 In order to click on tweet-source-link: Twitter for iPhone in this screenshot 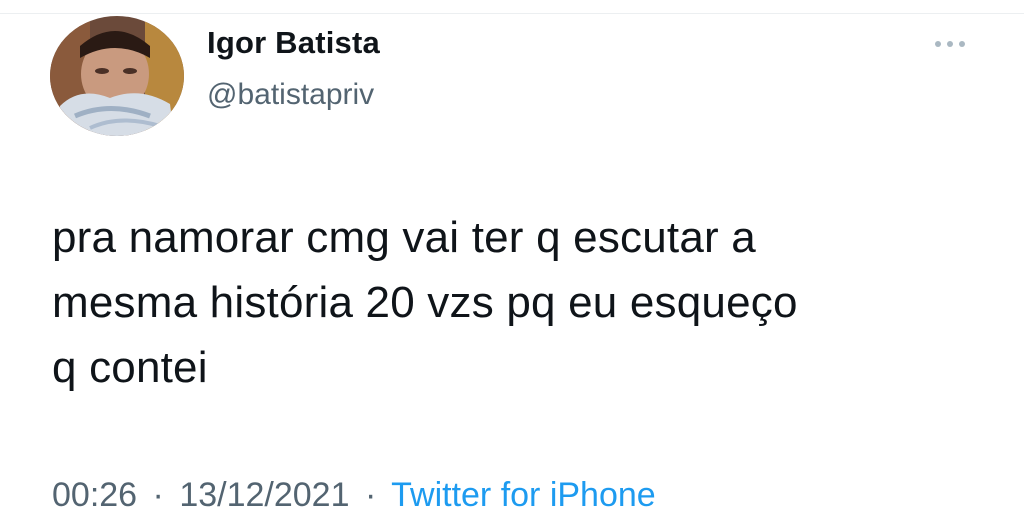, I will do `click(523, 495)`.